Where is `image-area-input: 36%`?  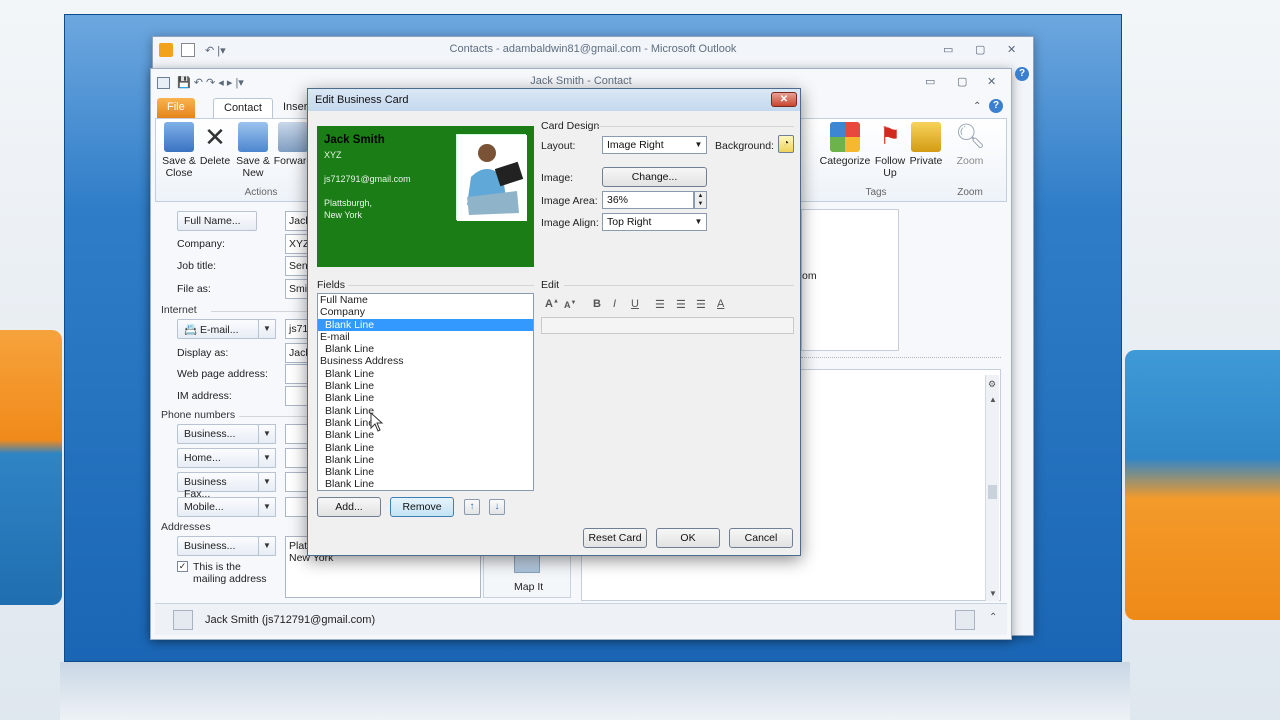
image-area-input: 36% is located at coordinates (648, 200).